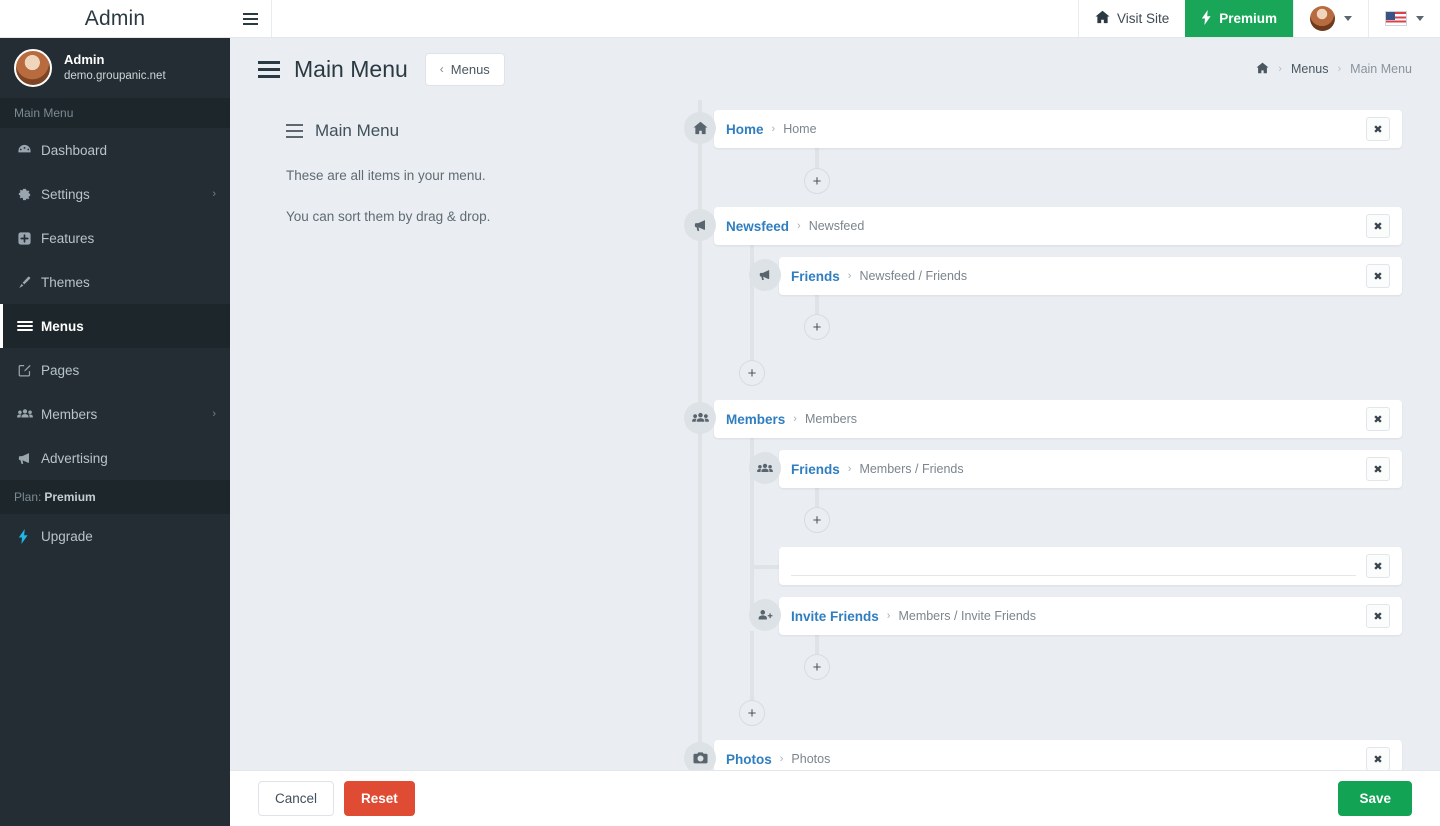  Describe the element at coordinates (835, 19) in the screenshot. I see `top-bar: Visit Site Premium` at that location.